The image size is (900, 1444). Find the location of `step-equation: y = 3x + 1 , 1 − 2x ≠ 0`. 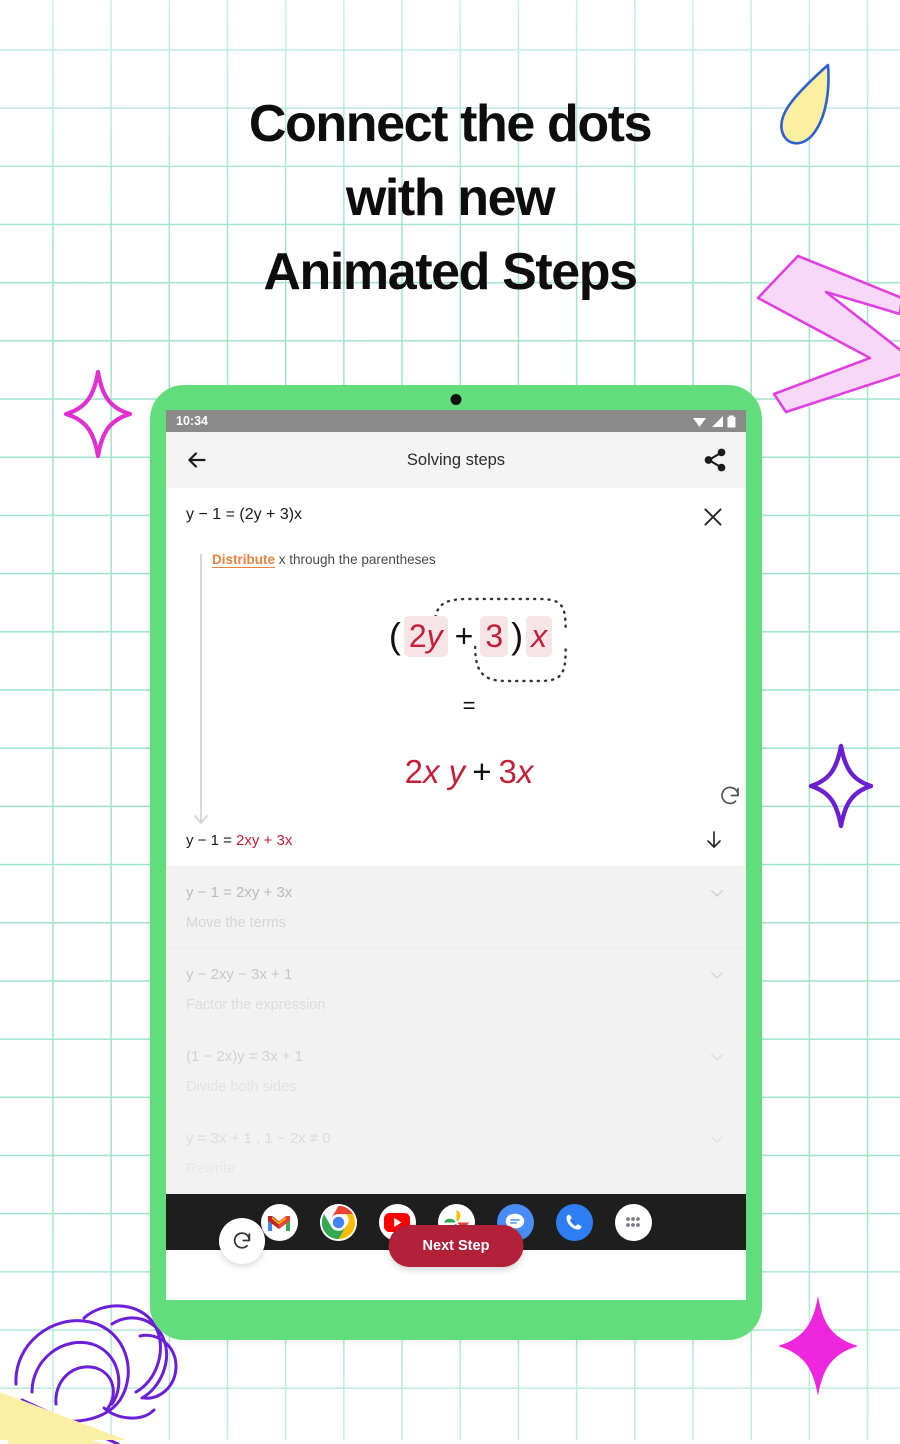

step-equation: y = 3x + 1 , 1 − 2x ≠ 0 is located at coordinates (258, 1138).